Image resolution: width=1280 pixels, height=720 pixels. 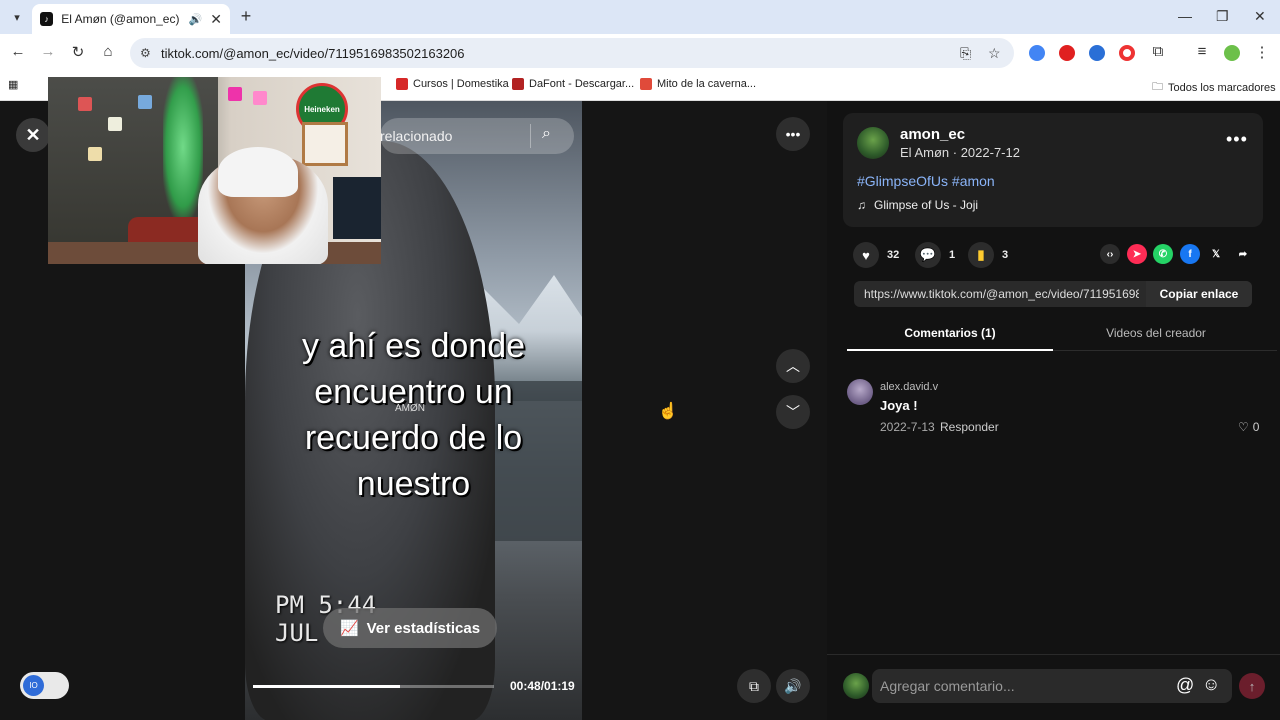 I want to click on related-search-bar: relacionado ⌕, so click(x=477, y=136).